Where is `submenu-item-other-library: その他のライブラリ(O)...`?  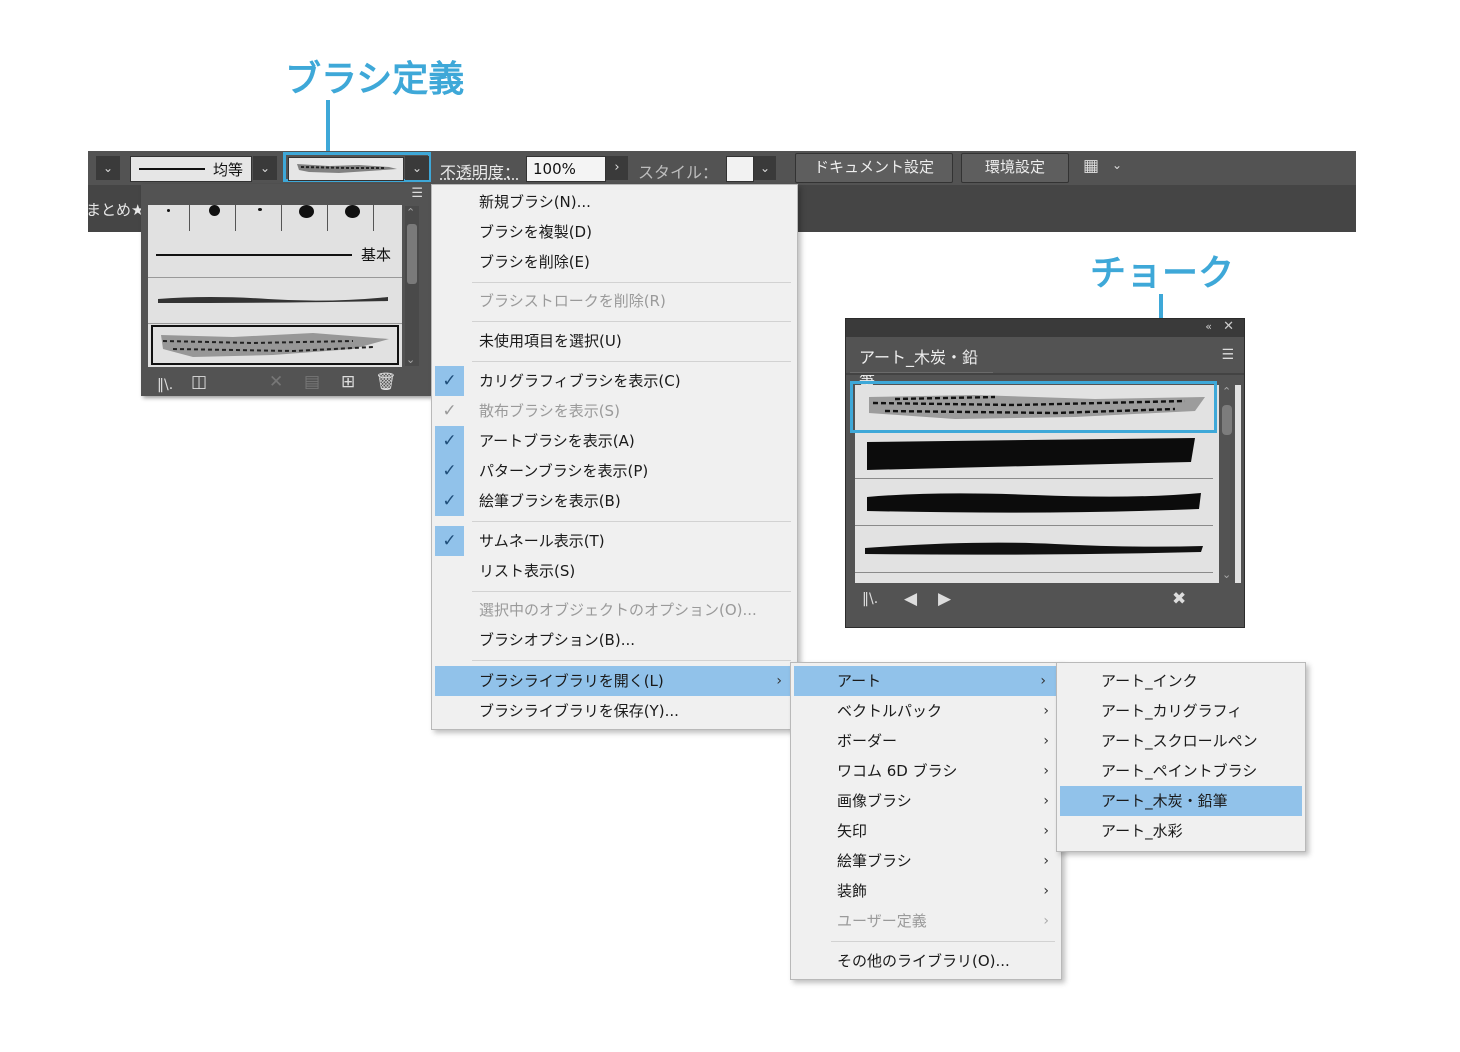
submenu-item-other-library: その他のライブラリ(O)... is located at coordinates (926, 961).